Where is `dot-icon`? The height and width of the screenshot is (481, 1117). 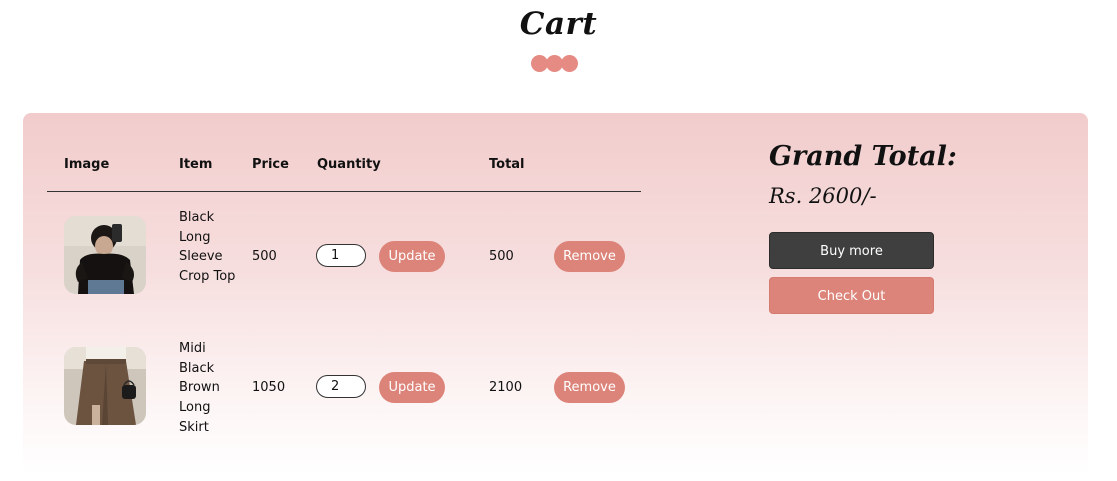
dot-icon is located at coordinates (569, 63).